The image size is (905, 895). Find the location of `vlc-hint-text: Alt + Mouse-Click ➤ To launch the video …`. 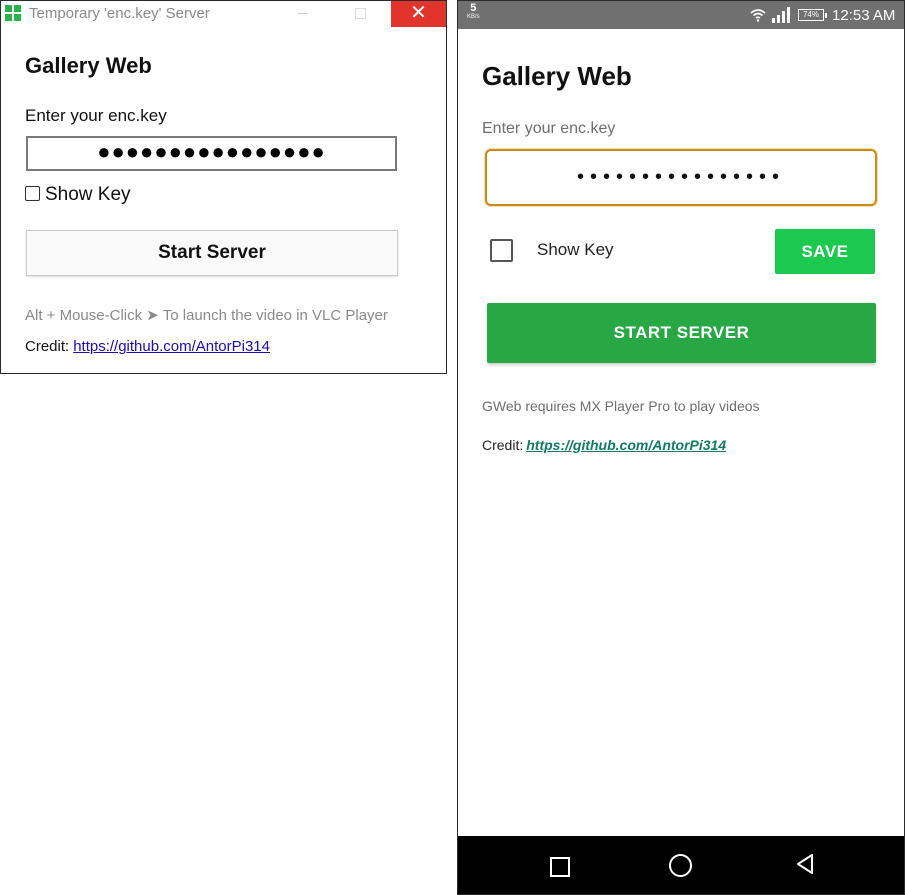

vlc-hint-text: Alt + Mouse-Click ➤ To launch the video … is located at coordinates (206, 315).